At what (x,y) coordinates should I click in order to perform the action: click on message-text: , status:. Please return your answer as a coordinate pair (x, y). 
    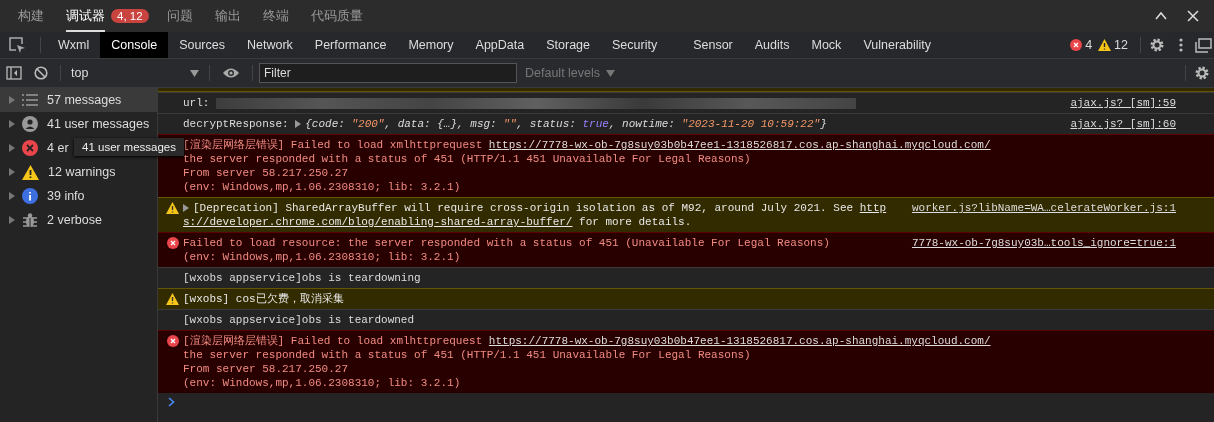
    Looking at the image, I should click on (546, 124).